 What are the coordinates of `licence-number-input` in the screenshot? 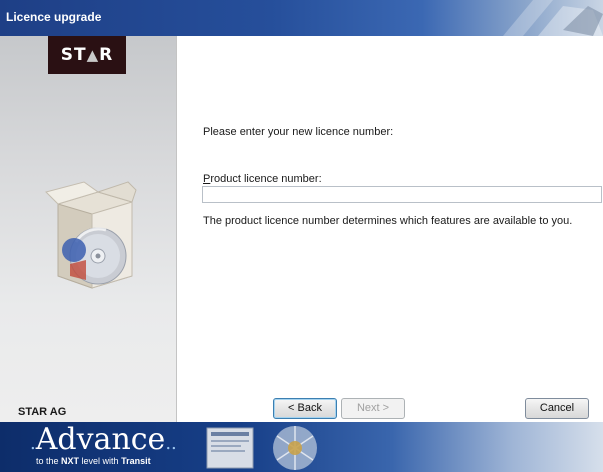 It's located at (402, 194).